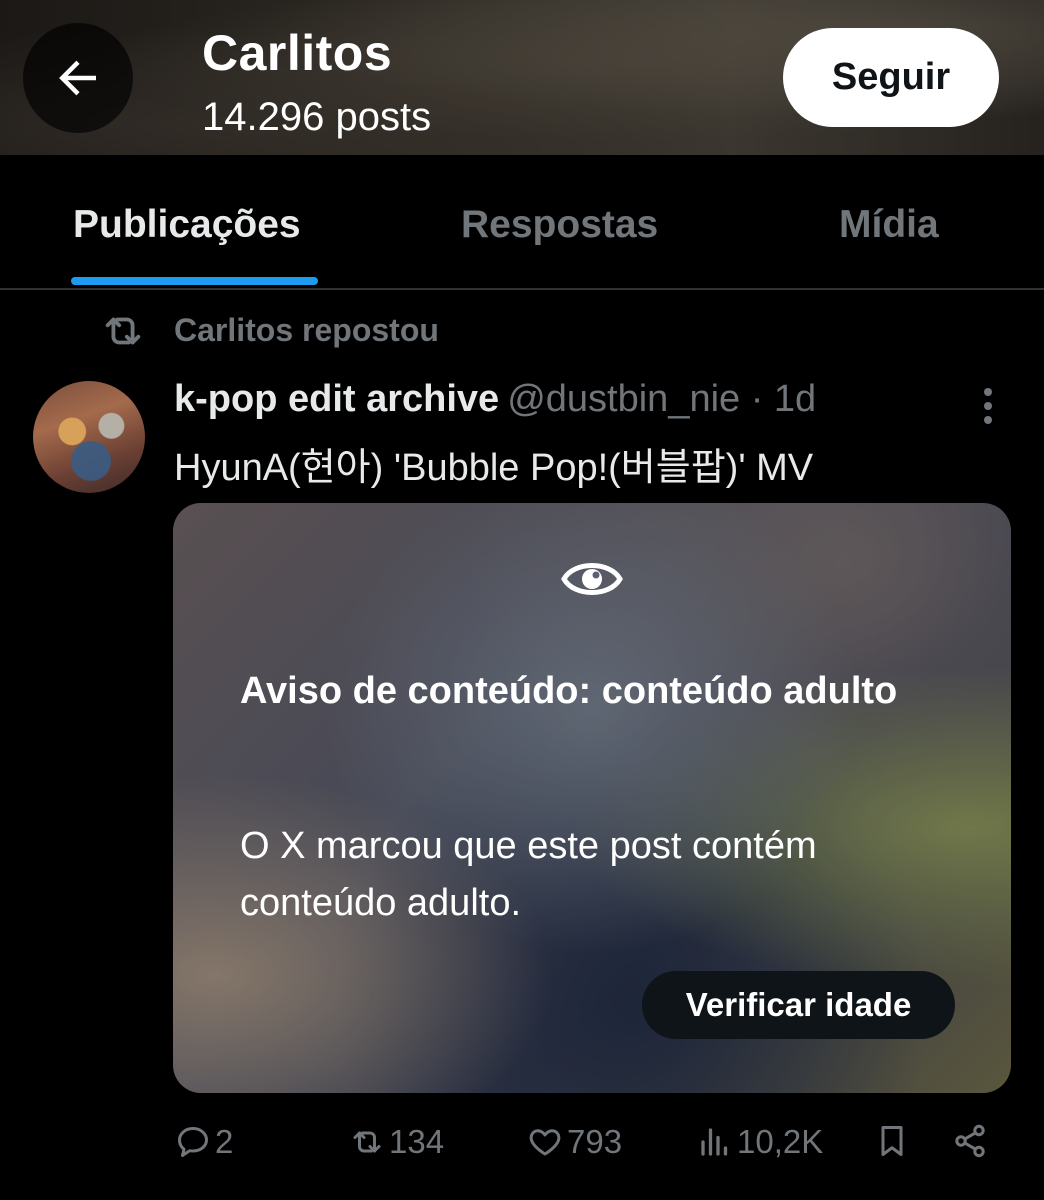 The height and width of the screenshot is (1200, 1044). I want to click on heart-icon, so click(545, 1142).